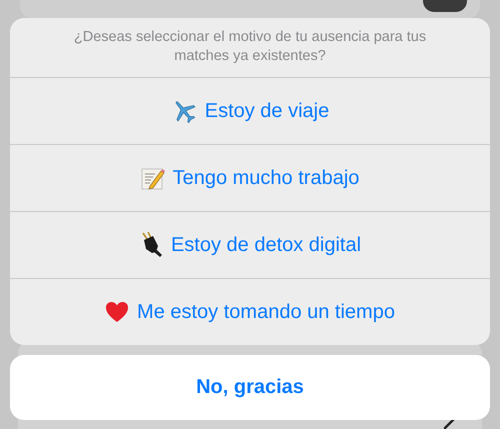  What do you see at coordinates (250, 47) in the screenshot?
I see `sheet-message: ¿Deseas seleccionar el motivo de tu ausencia para tus matches ya existentes?` at bounding box center [250, 47].